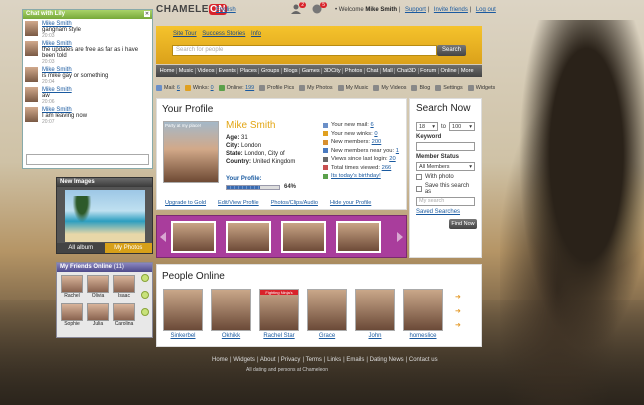 Image resolution: width=644 pixels, height=405 pixels. Describe the element at coordinates (445, 189) in the screenshot. I see `save-search-checkbox: Save this search as` at that location.